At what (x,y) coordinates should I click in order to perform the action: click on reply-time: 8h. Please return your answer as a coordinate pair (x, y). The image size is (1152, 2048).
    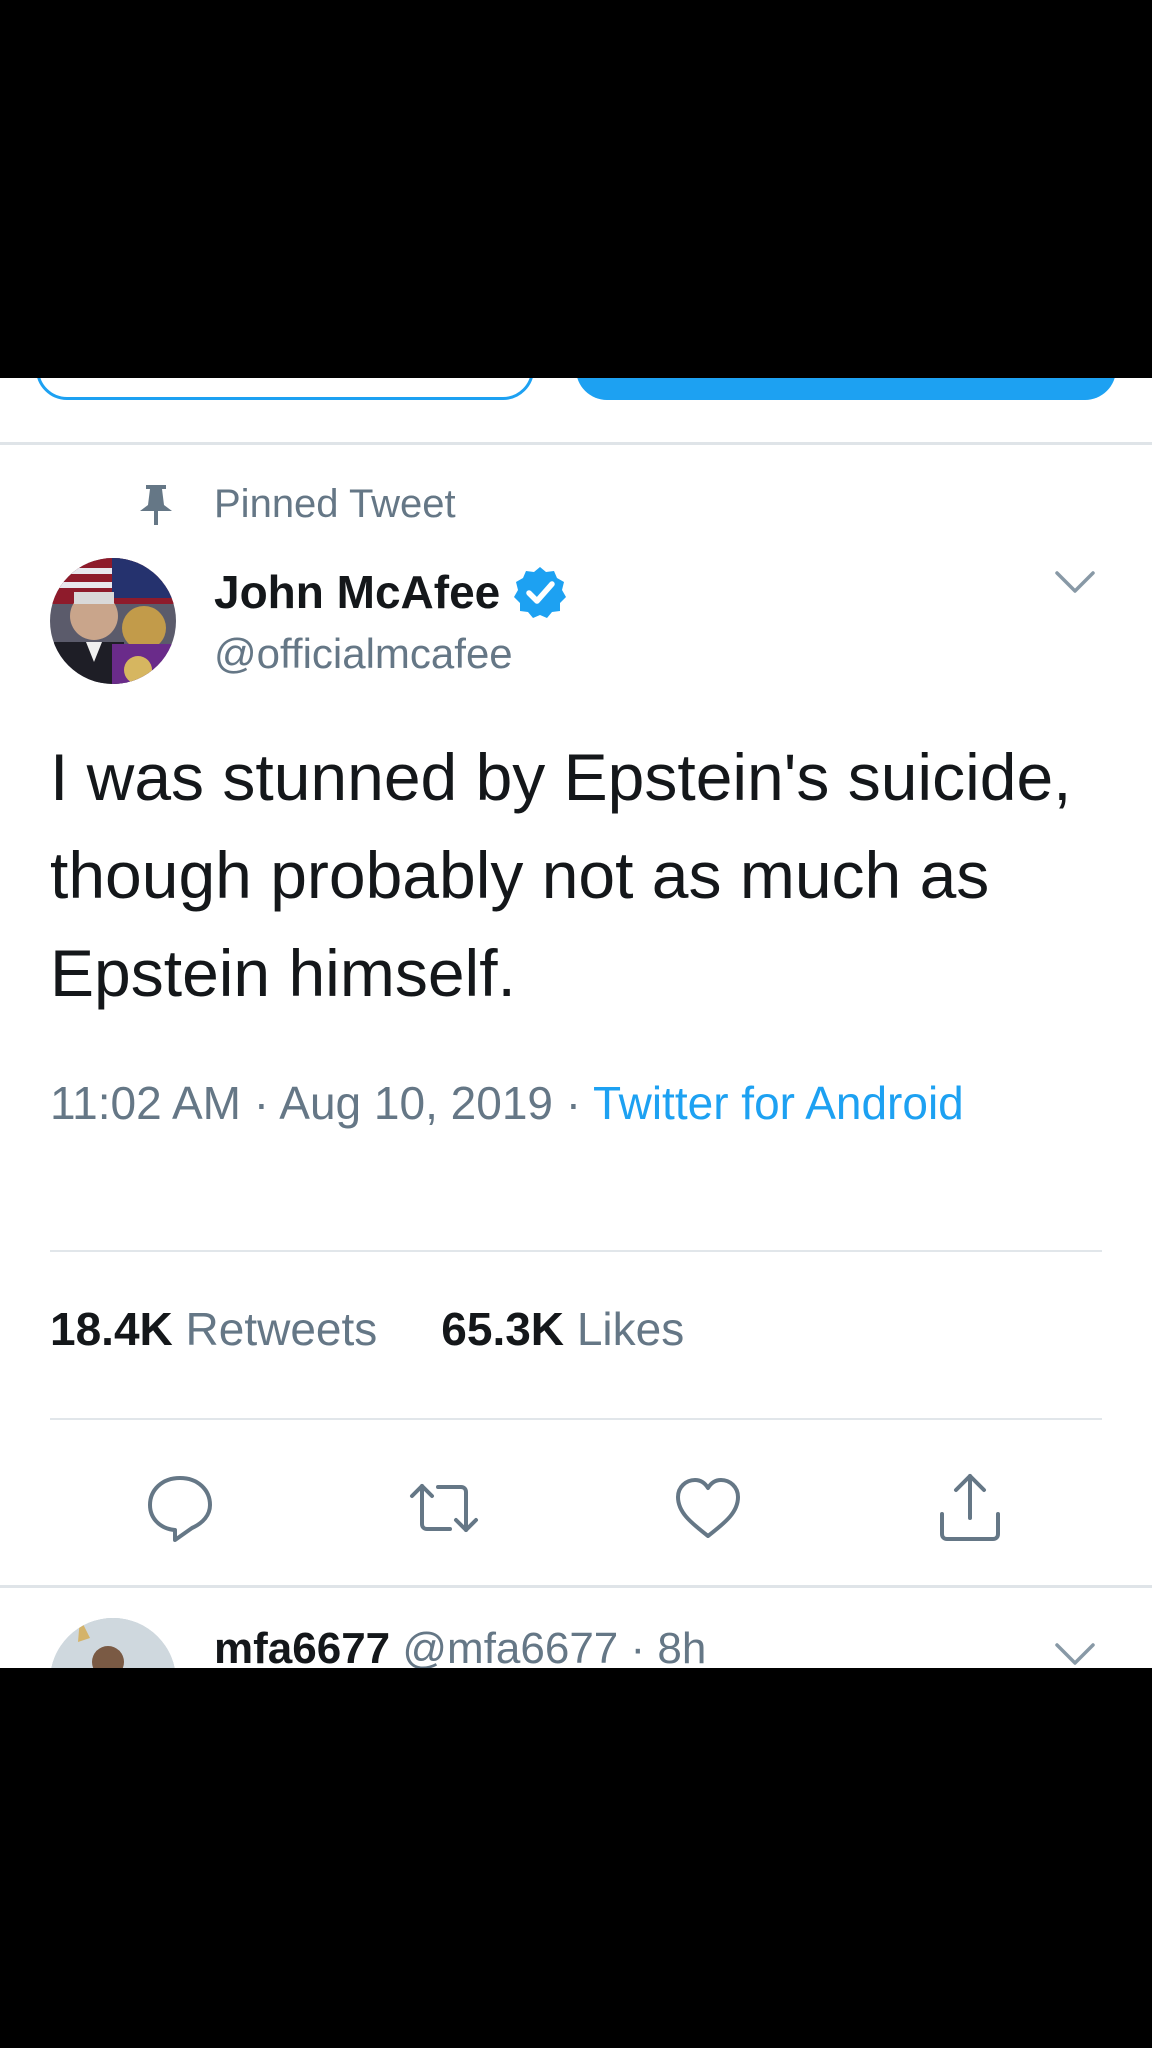
    Looking at the image, I should click on (682, 1646).